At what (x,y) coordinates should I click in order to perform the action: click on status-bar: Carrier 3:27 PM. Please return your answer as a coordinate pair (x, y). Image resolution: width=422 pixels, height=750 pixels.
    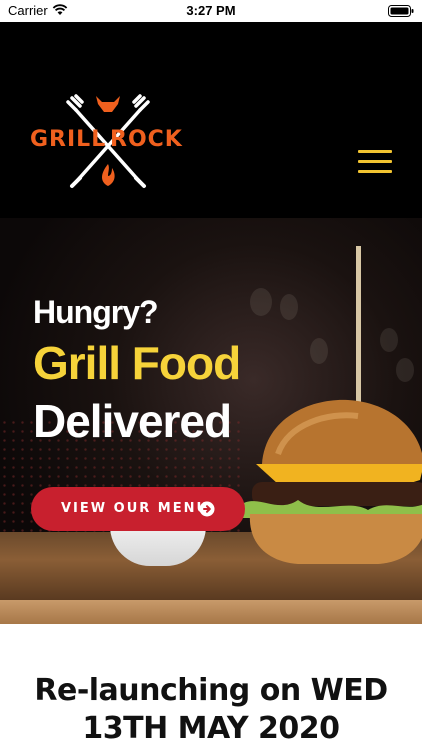
    Looking at the image, I should click on (211, 11).